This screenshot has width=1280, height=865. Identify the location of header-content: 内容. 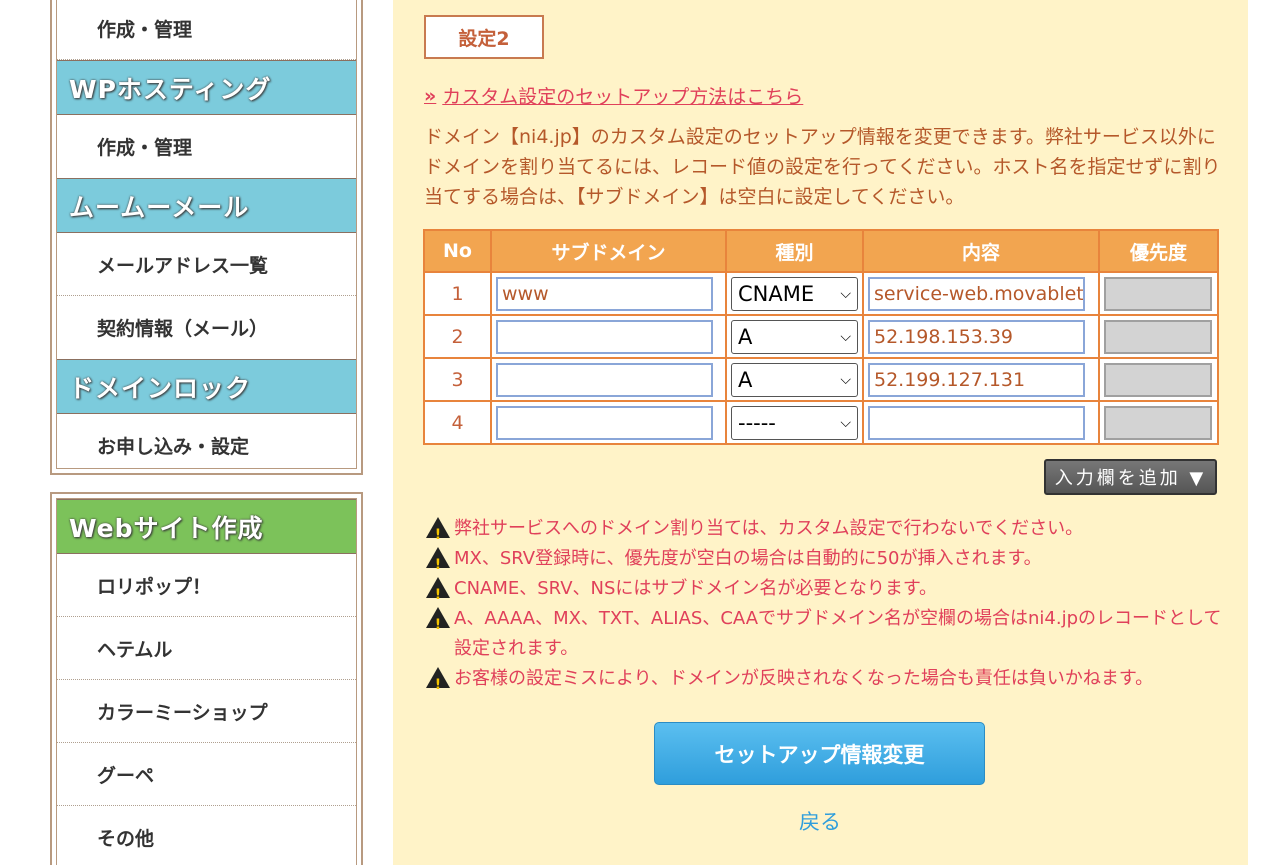
(981, 251).